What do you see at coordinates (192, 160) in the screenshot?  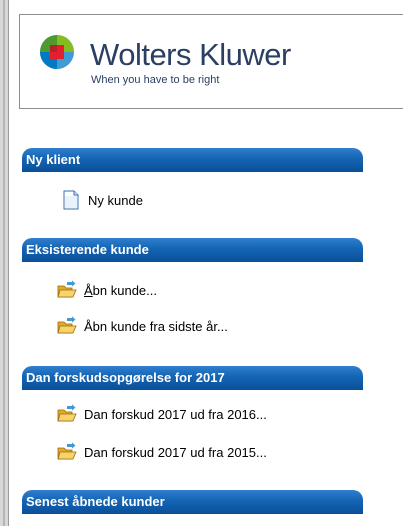 I see `section-header-ny-klient: Ny klient` at bounding box center [192, 160].